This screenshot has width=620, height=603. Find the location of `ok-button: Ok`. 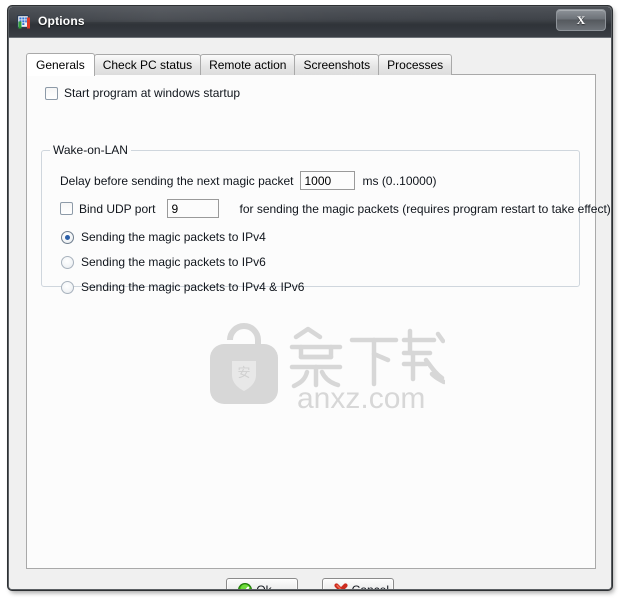

ok-button: Ok is located at coordinates (262, 584).